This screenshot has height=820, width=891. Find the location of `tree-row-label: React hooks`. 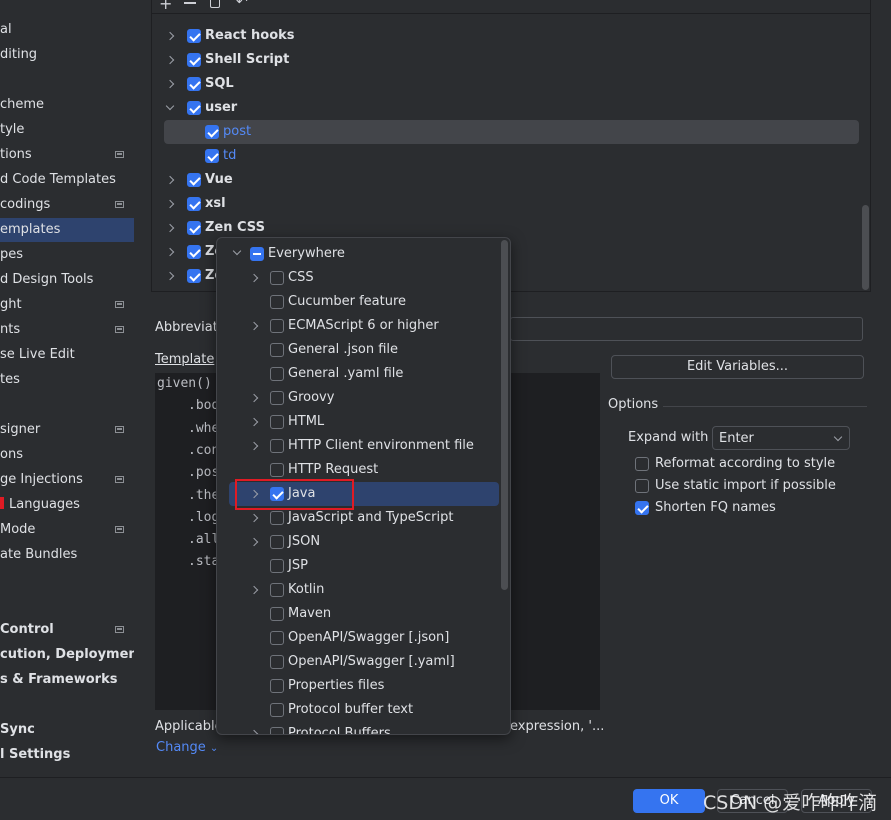

tree-row-label: React hooks is located at coordinates (250, 36).